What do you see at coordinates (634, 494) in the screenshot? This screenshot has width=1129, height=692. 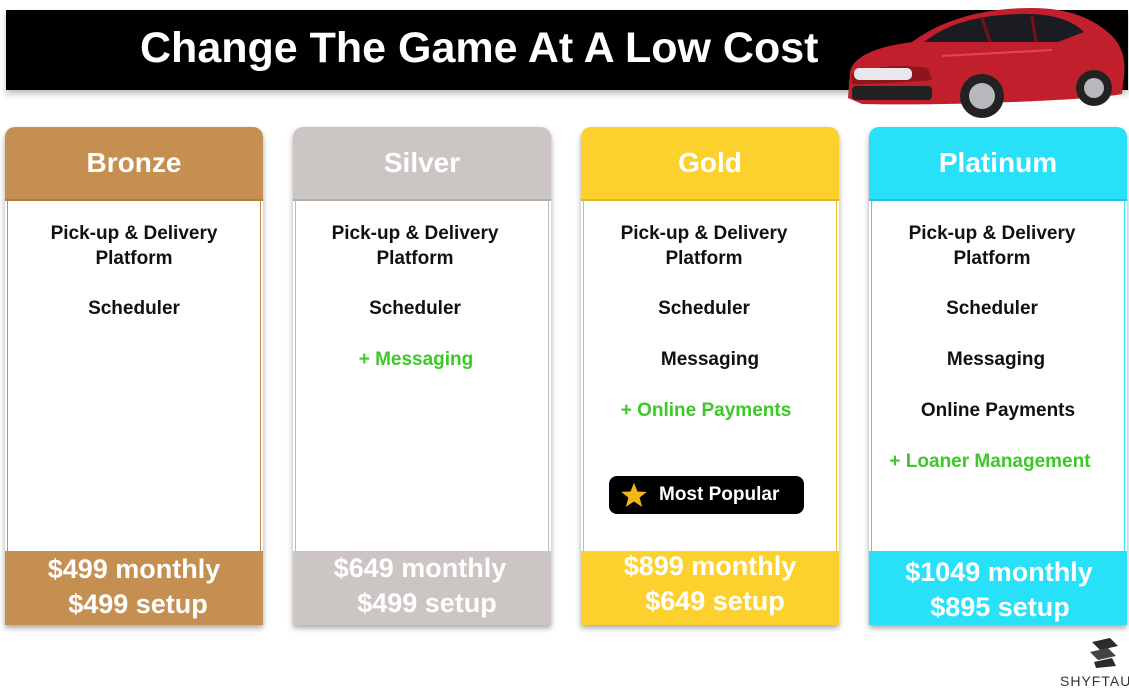 I see `star-icon` at bounding box center [634, 494].